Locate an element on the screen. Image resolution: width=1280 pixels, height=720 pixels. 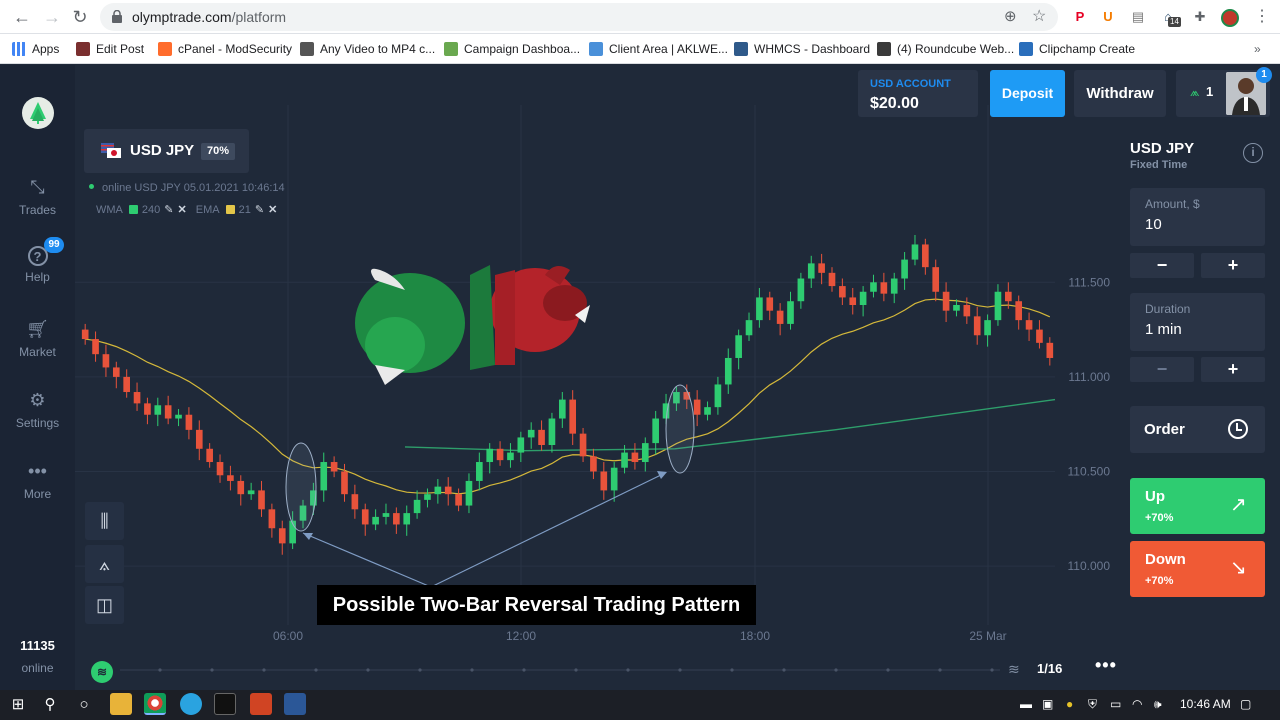
windows-start-icon: ⊞ is located at coordinates (18, 705).